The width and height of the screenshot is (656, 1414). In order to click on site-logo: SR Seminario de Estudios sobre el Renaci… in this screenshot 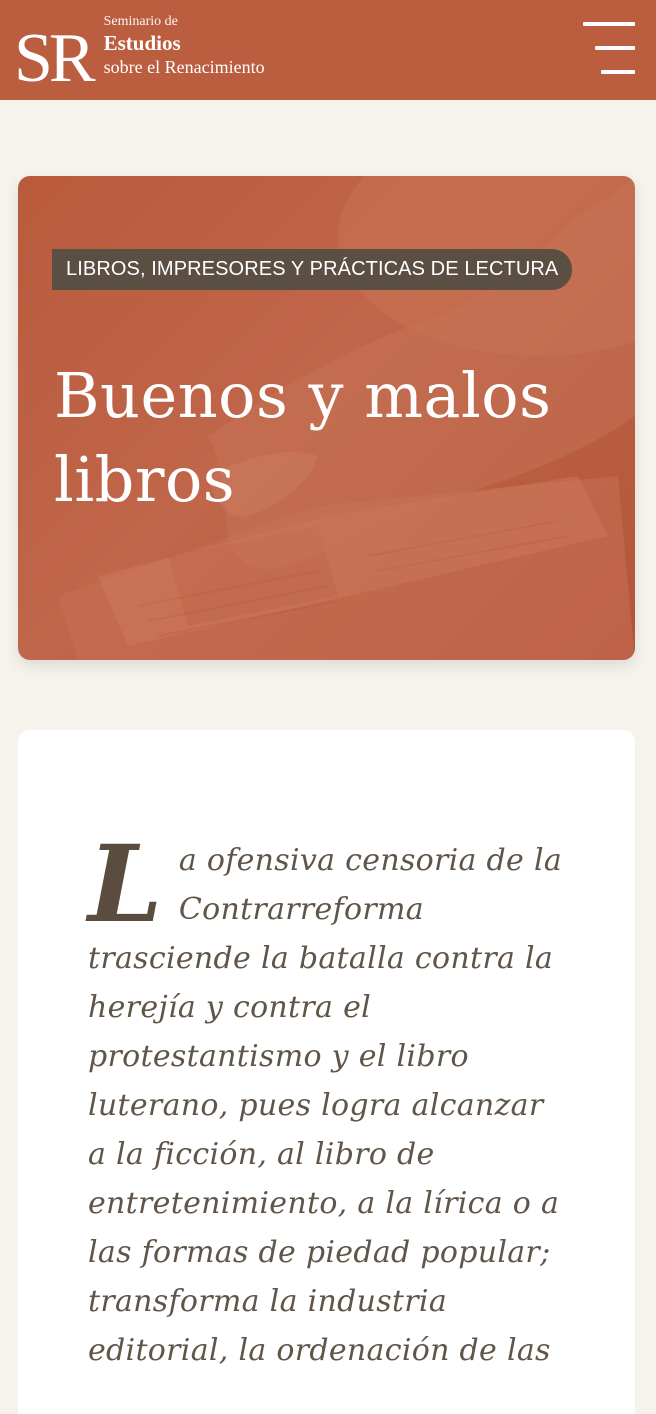, I will do `click(139, 53)`.